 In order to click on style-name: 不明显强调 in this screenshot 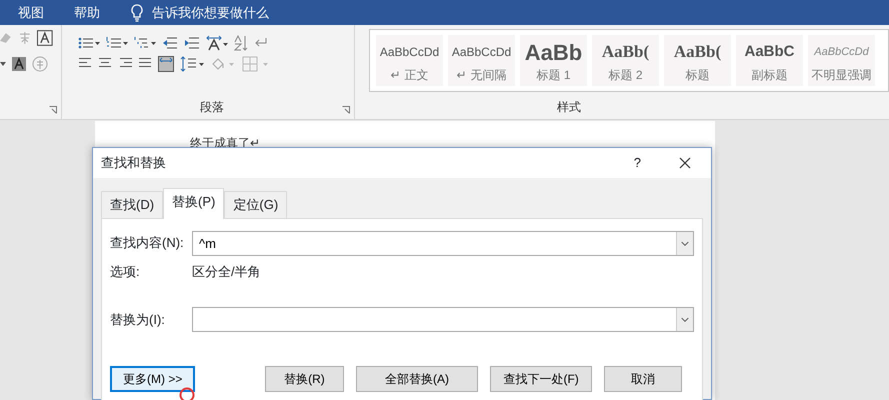, I will do `click(842, 75)`.